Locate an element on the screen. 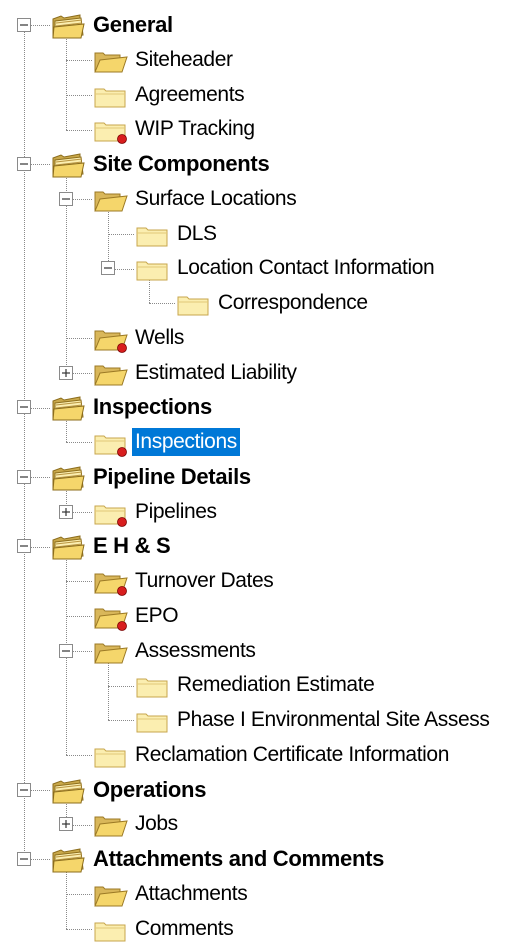 This screenshot has height=949, width=532. tree-node-label: Agreements is located at coordinates (189, 95).